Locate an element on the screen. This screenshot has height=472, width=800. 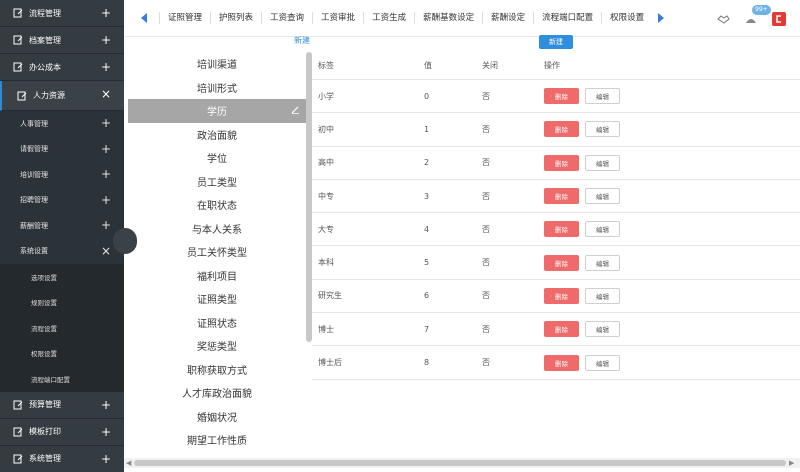
list-item: 证照类型 is located at coordinates (217, 299).